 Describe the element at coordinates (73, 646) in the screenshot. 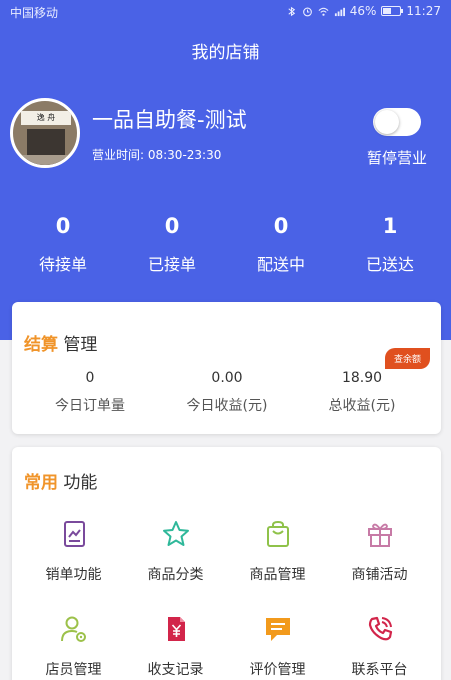

I see `func-staff-management: 店员管理` at that location.